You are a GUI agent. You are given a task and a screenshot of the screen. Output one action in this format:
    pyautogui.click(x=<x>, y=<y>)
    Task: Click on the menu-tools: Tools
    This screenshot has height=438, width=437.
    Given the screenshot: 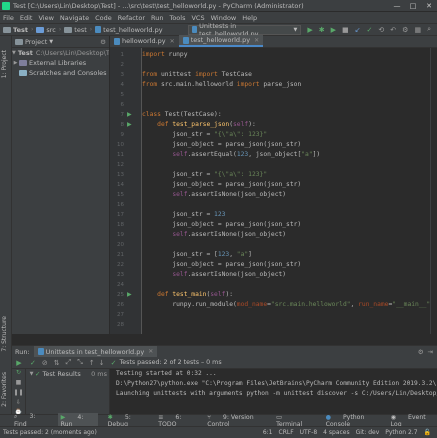 What is the action you would take?
    pyautogui.click(x=177, y=18)
    